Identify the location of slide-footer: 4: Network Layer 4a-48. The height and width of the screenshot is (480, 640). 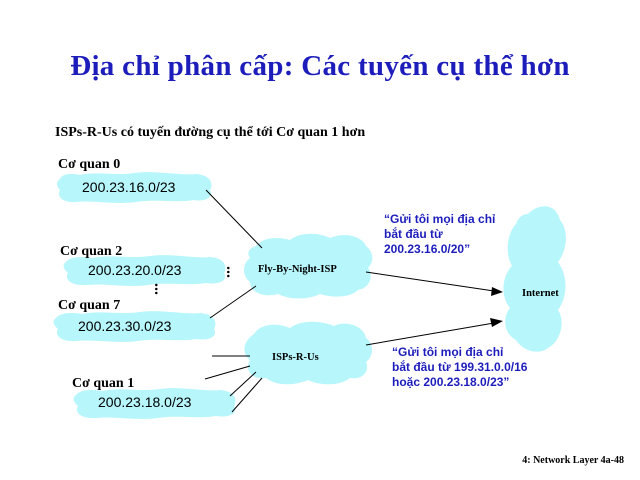
(573, 460).